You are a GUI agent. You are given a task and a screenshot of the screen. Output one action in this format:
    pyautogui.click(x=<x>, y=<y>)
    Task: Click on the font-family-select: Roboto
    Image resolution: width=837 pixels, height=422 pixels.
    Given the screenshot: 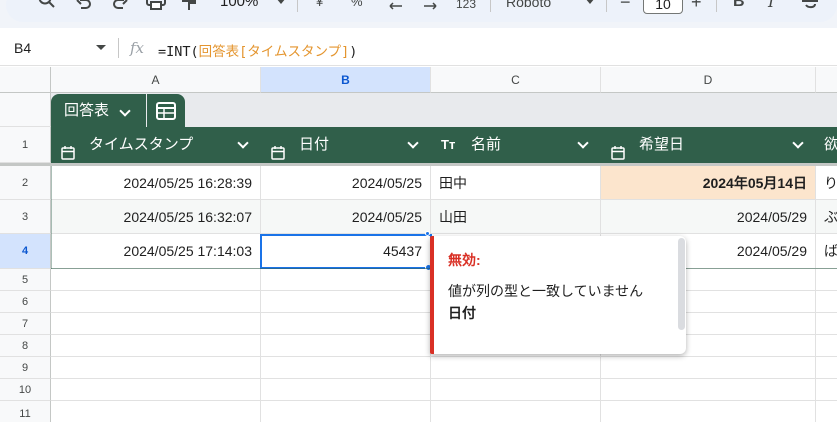 What is the action you would take?
    pyautogui.click(x=528, y=5)
    